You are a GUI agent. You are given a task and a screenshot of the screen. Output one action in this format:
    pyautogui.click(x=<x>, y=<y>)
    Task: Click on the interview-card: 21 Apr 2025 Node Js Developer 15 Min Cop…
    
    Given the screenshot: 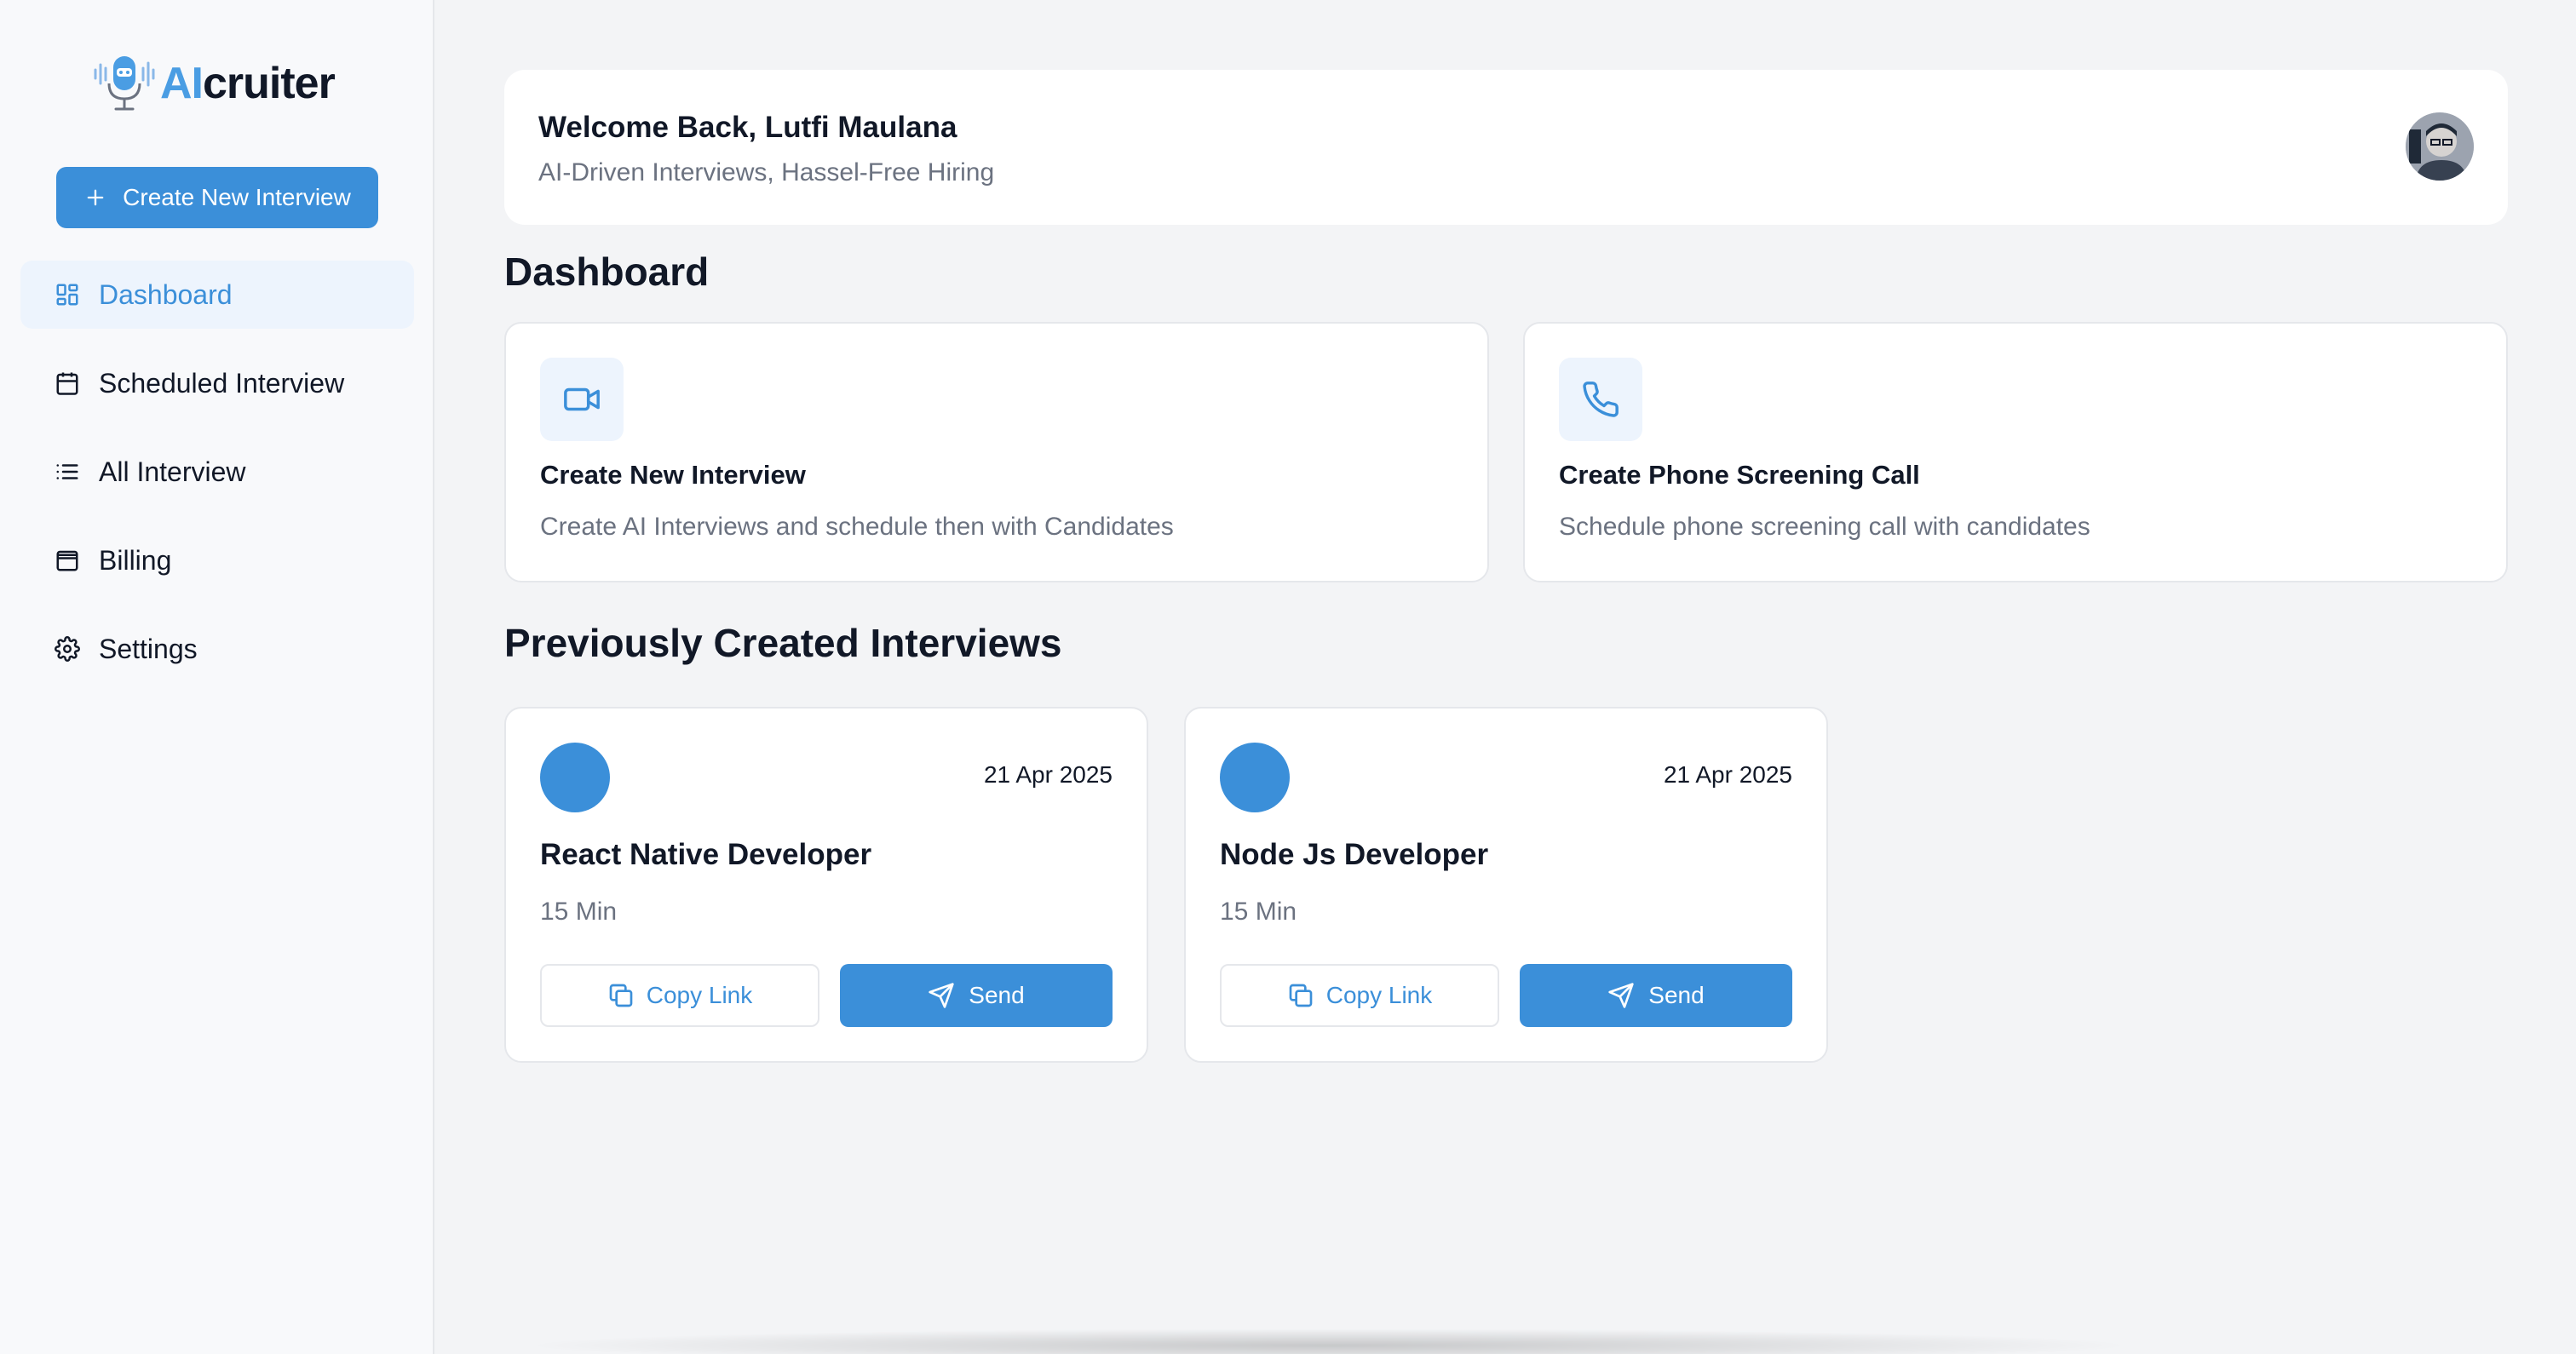 What is the action you would take?
    pyautogui.click(x=1506, y=885)
    